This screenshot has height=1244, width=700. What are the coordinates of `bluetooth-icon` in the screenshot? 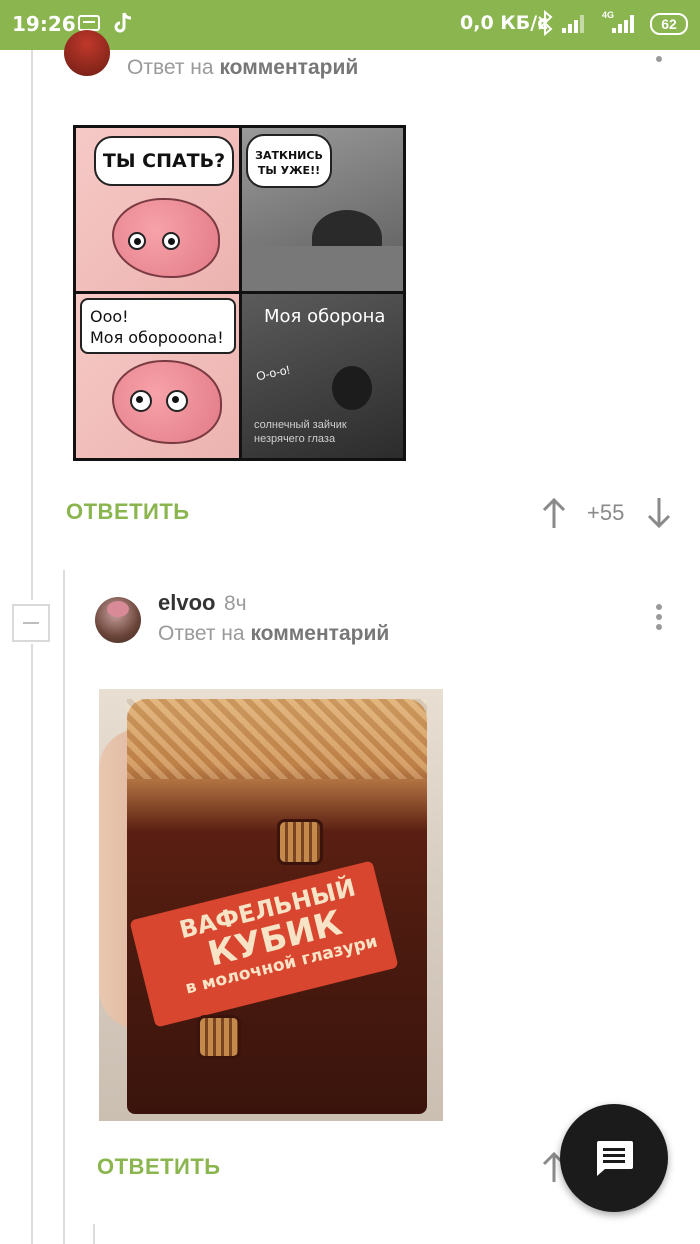 It's located at (545, 23).